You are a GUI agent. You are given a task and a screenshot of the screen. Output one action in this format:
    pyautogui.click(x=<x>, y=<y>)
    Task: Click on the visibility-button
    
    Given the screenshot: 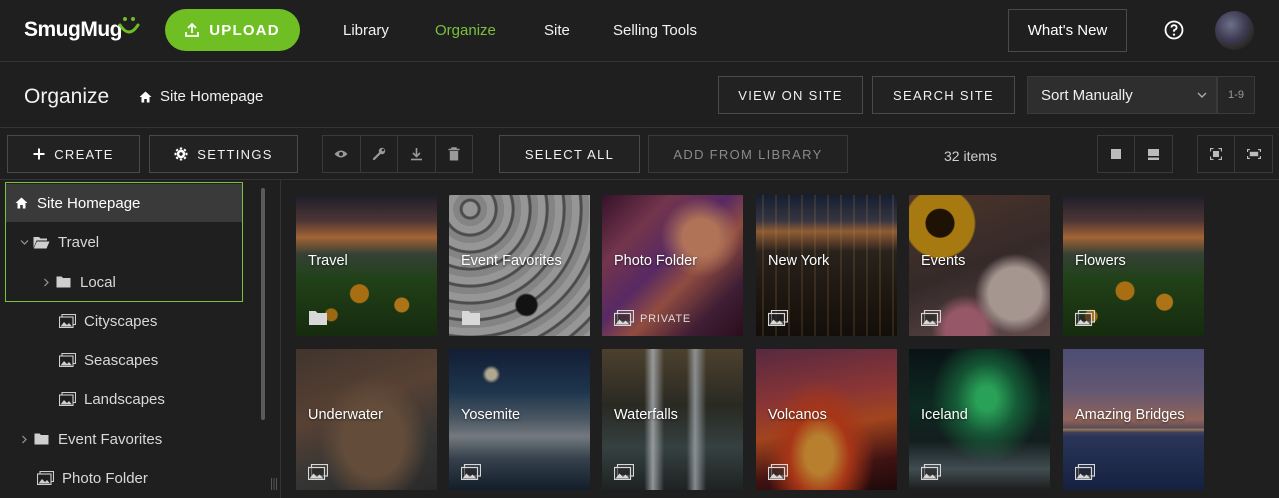 What is the action you would take?
    pyautogui.click(x=342, y=154)
    